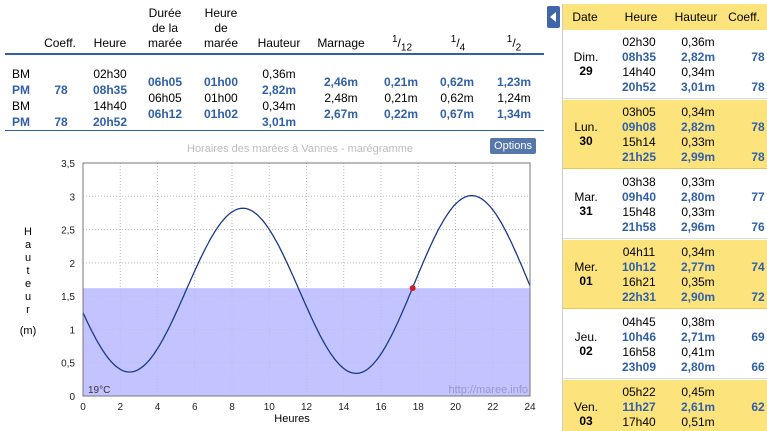 The height and width of the screenshot is (431, 767). What do you see at coordinates (639, 197) in the screenshot?
I see `tide-time: 09h40` at bounding box center [639, 197].